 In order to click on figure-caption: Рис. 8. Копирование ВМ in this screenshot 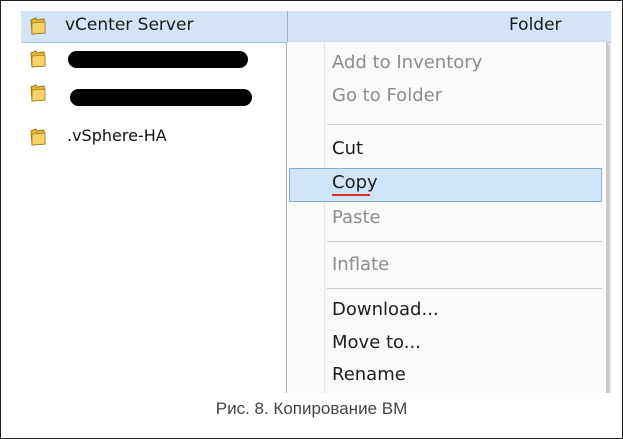, I will do `click(311, 408)`.